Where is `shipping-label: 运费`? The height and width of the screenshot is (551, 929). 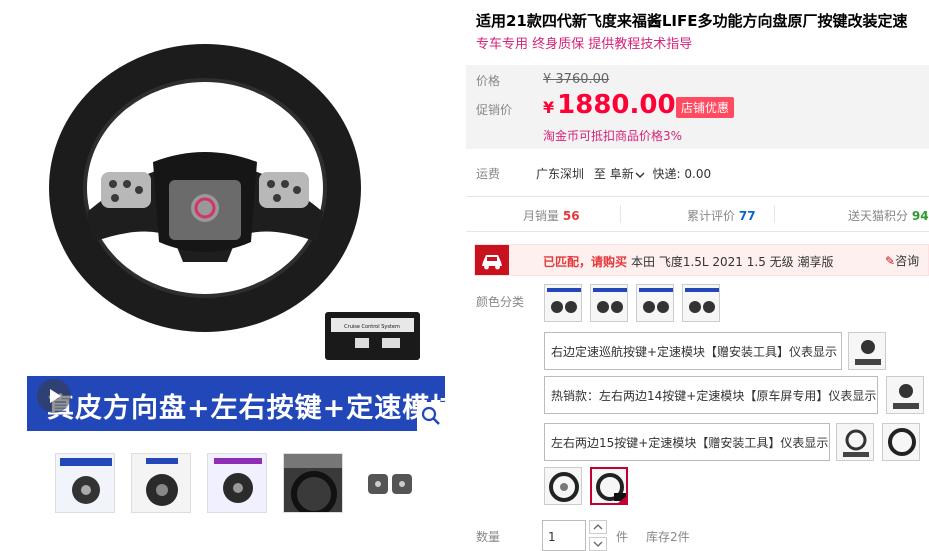
shipping-label: 运费 is located at coordinates (488, 174).